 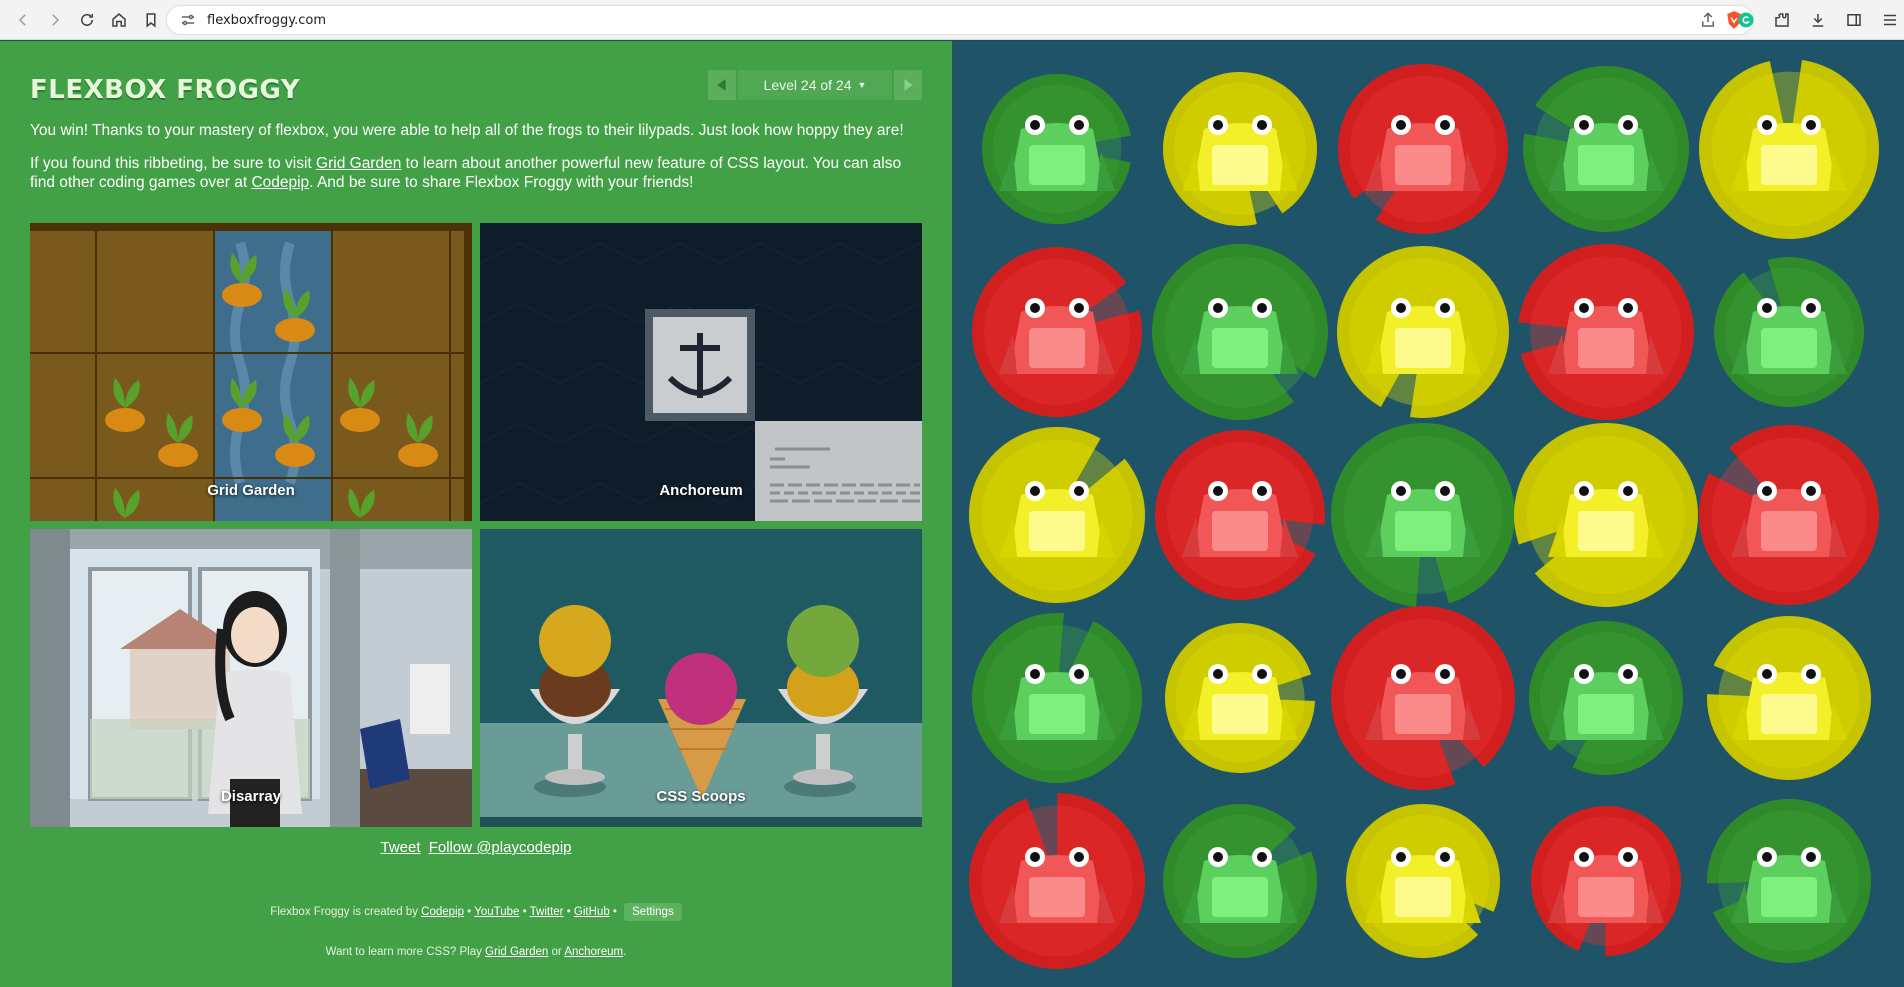 I want to click on disarray-card: Disarray, so click(x=251, y=678).